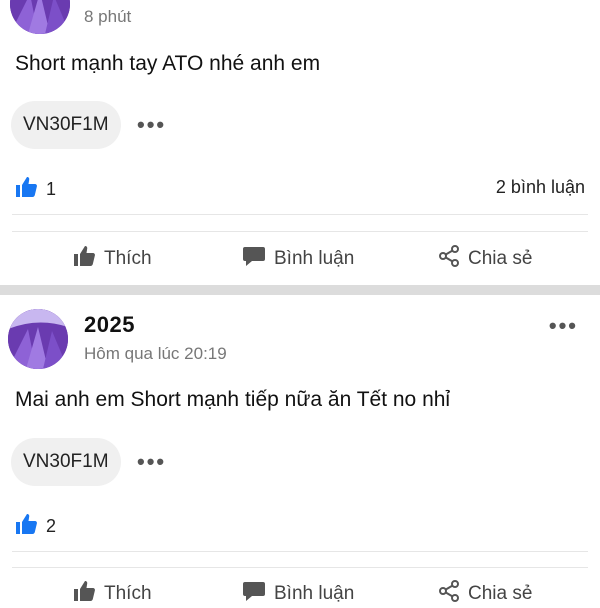 The height and width of the screenshot is (608, 600). I want to click on post-separator, so click(300, 290).